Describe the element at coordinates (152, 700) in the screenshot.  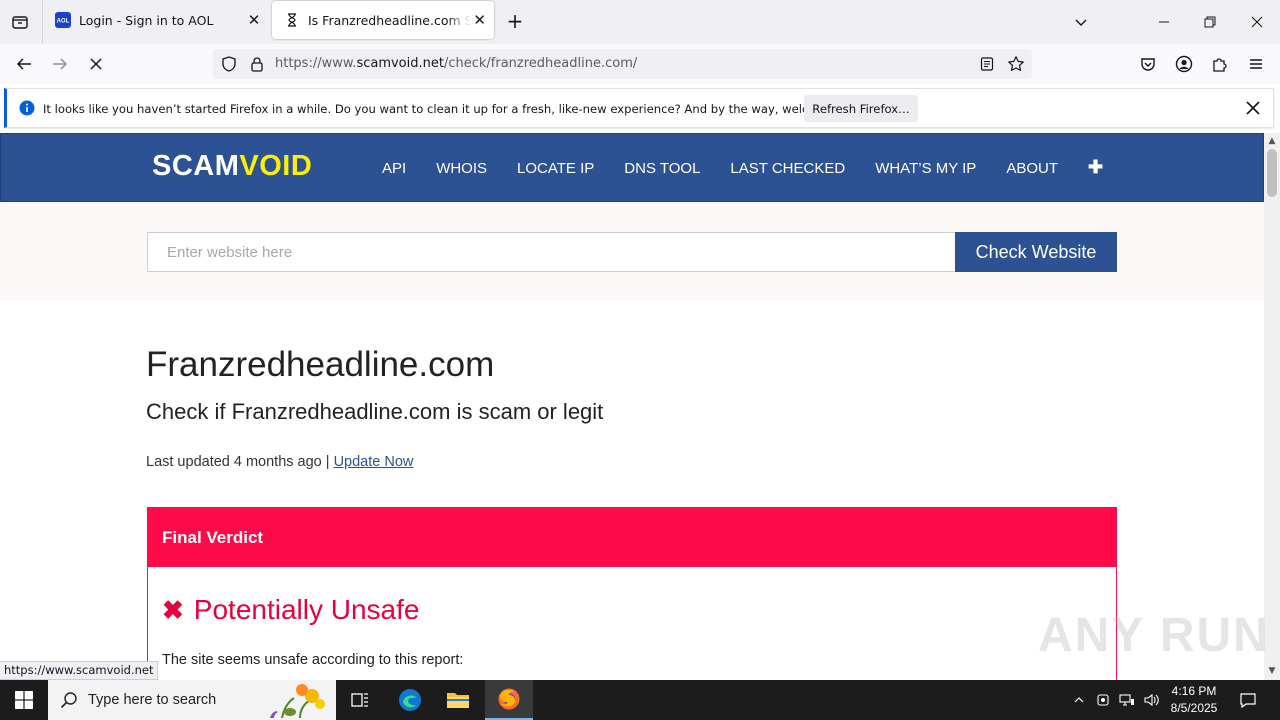
I see `taskbar-search-placeholder: Type here to search` at that location.